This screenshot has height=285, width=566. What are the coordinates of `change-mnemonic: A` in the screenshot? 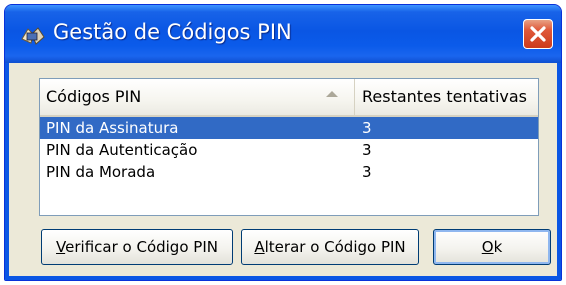 It's located at (259, 247).